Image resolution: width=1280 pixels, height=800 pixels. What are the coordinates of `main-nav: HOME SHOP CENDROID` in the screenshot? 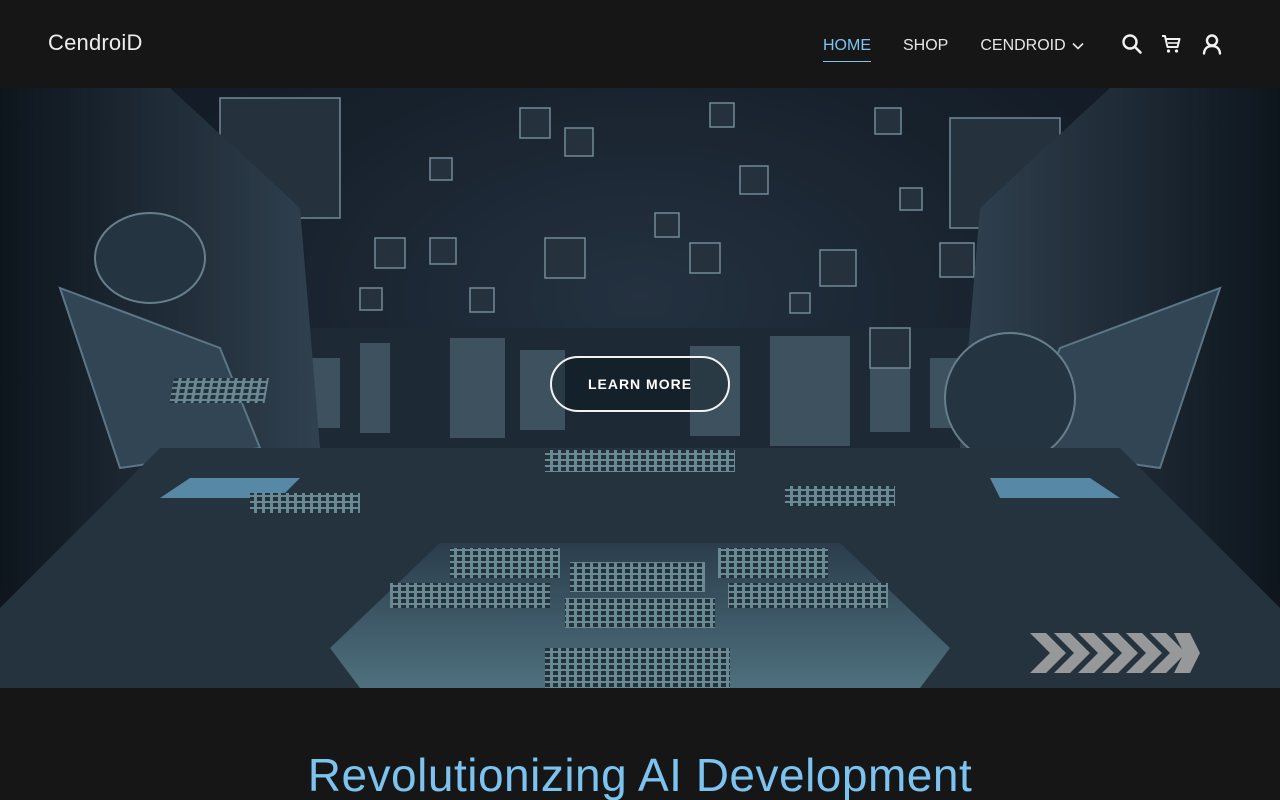 It's located at (953, 49).